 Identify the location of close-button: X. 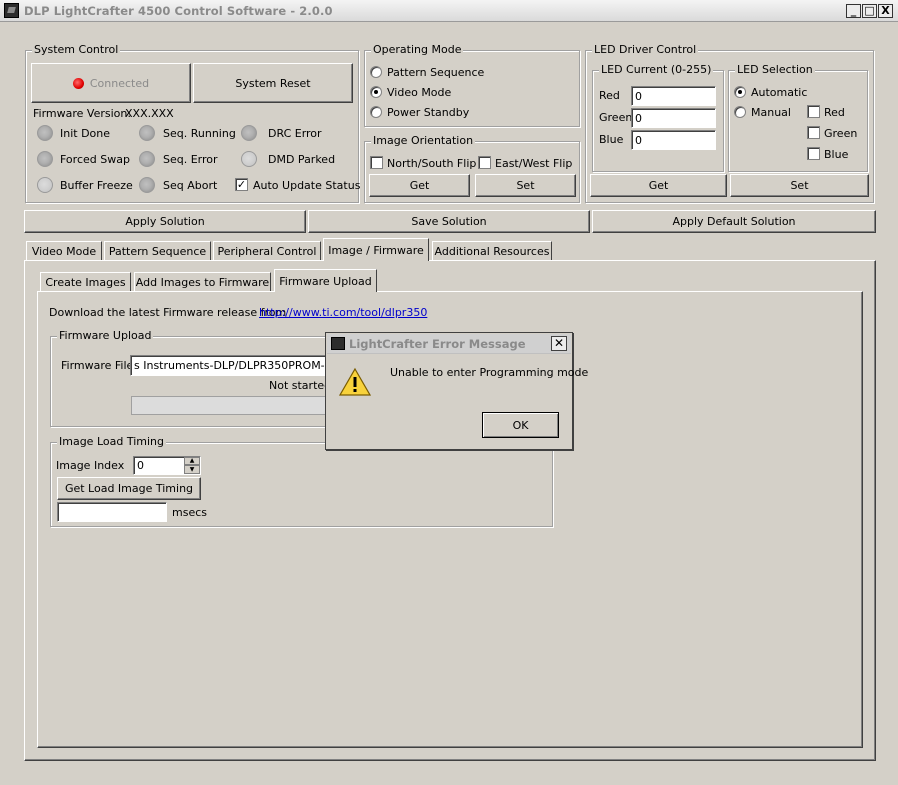
(885, 11).